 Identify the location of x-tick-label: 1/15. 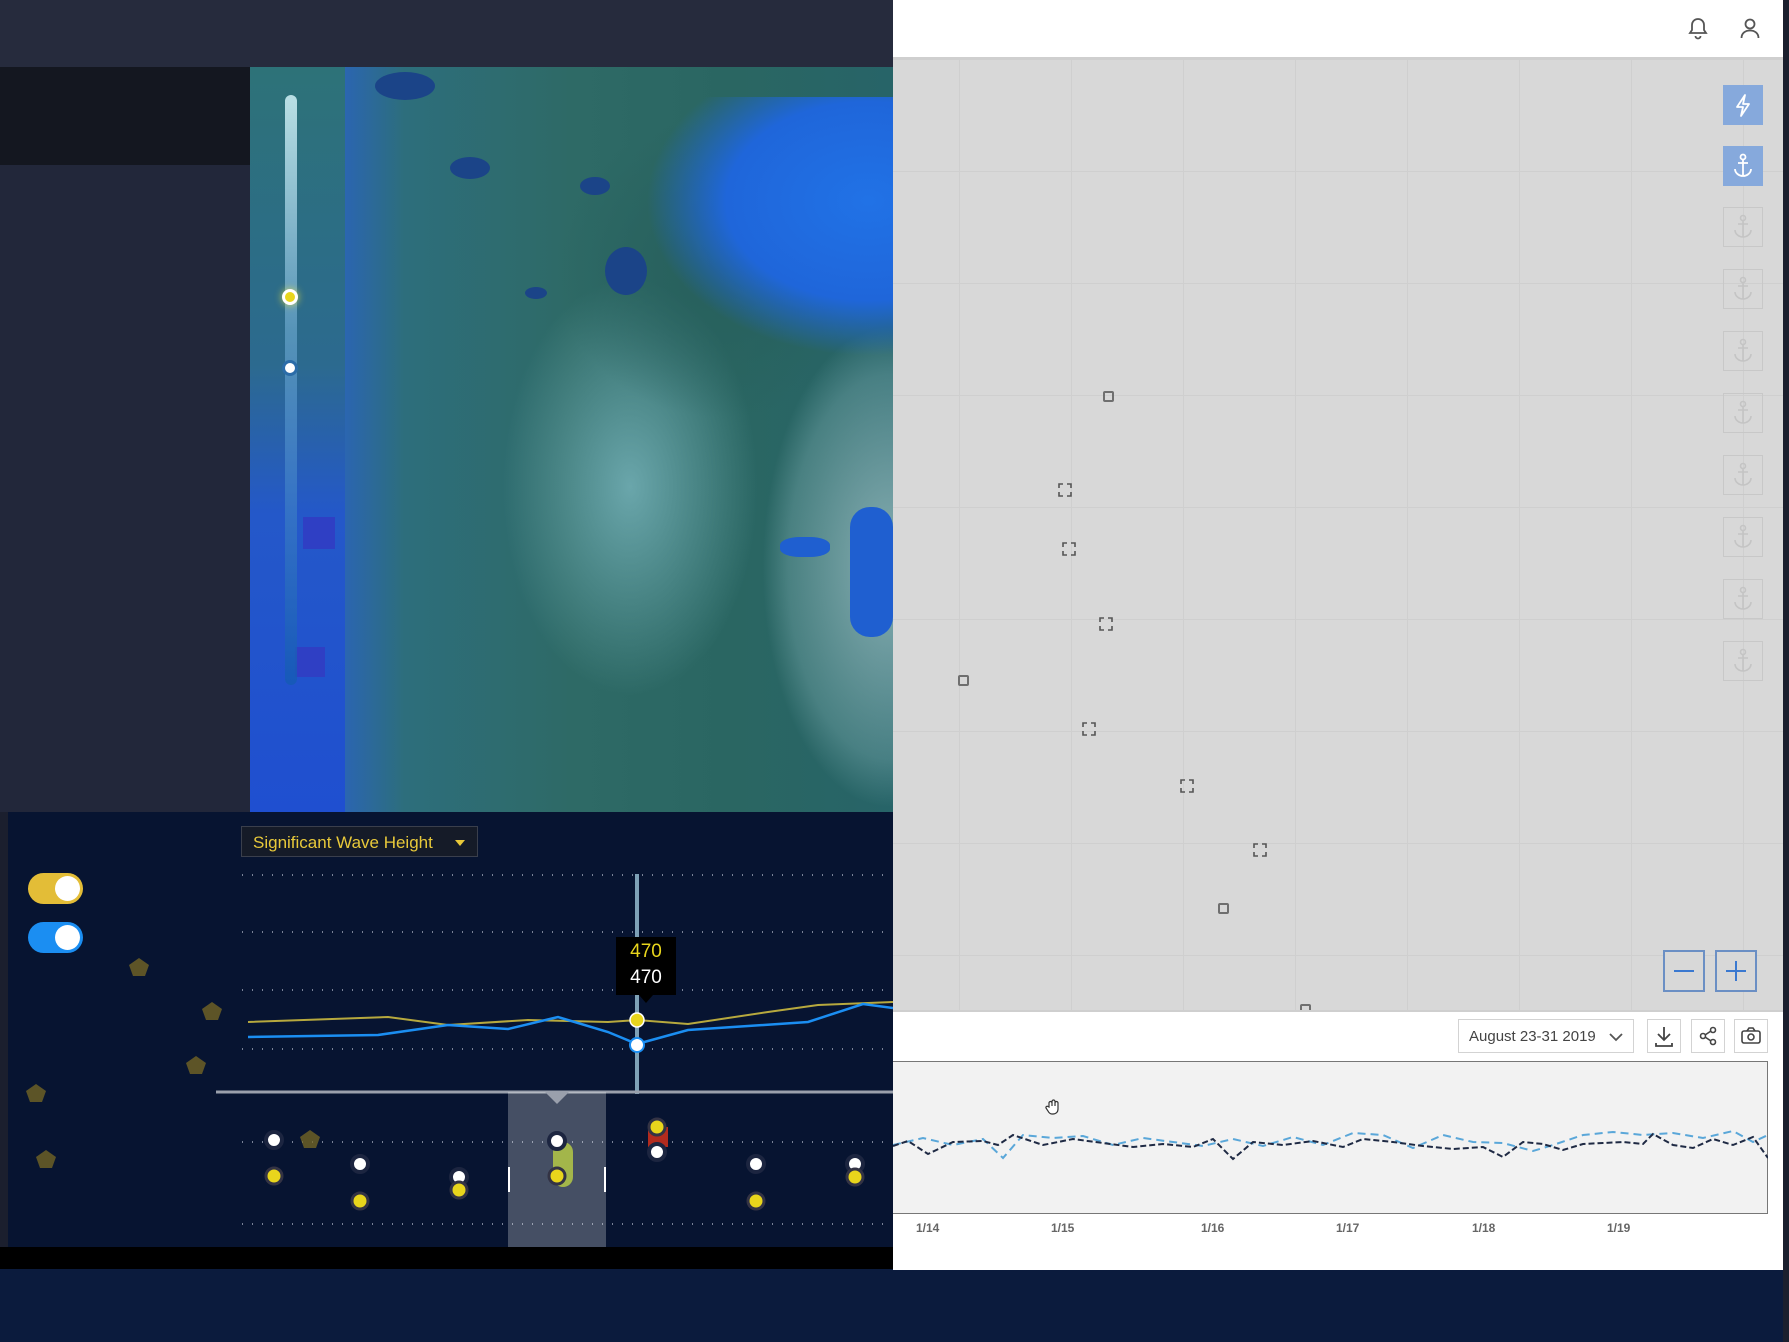
(1063, 1228).